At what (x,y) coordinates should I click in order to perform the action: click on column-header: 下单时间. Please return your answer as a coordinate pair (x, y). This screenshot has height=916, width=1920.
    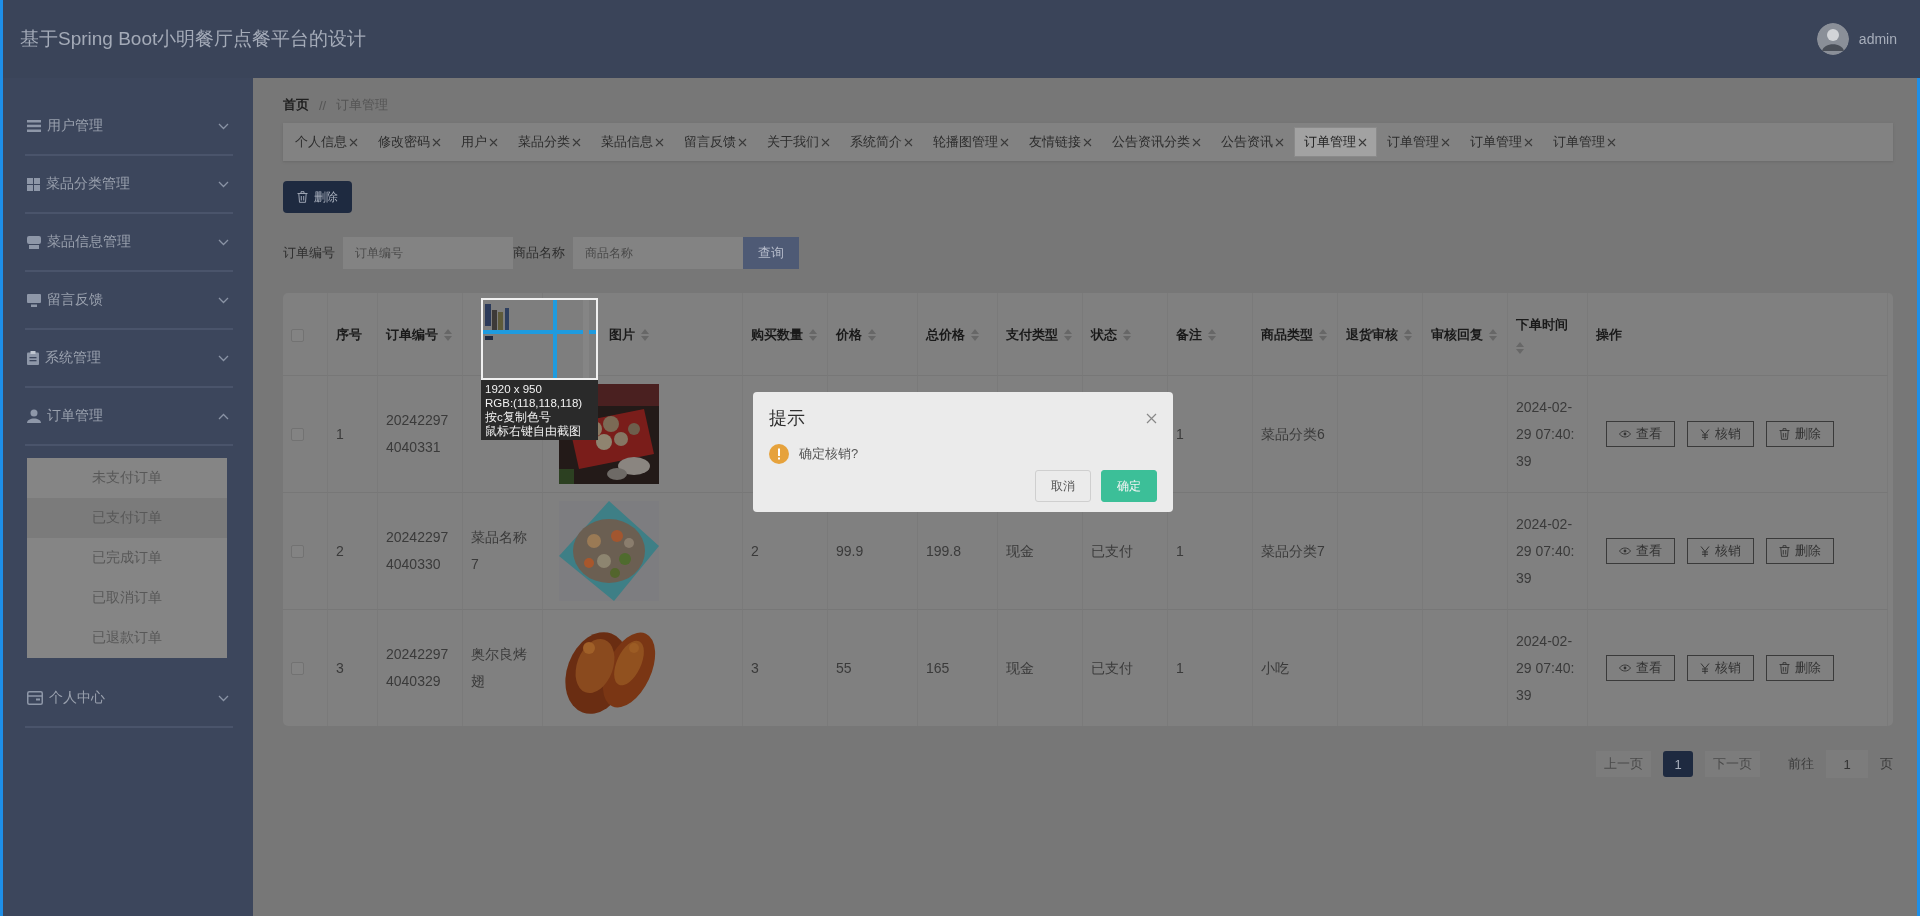
    Looking at the image, I should click on (1542, 325).